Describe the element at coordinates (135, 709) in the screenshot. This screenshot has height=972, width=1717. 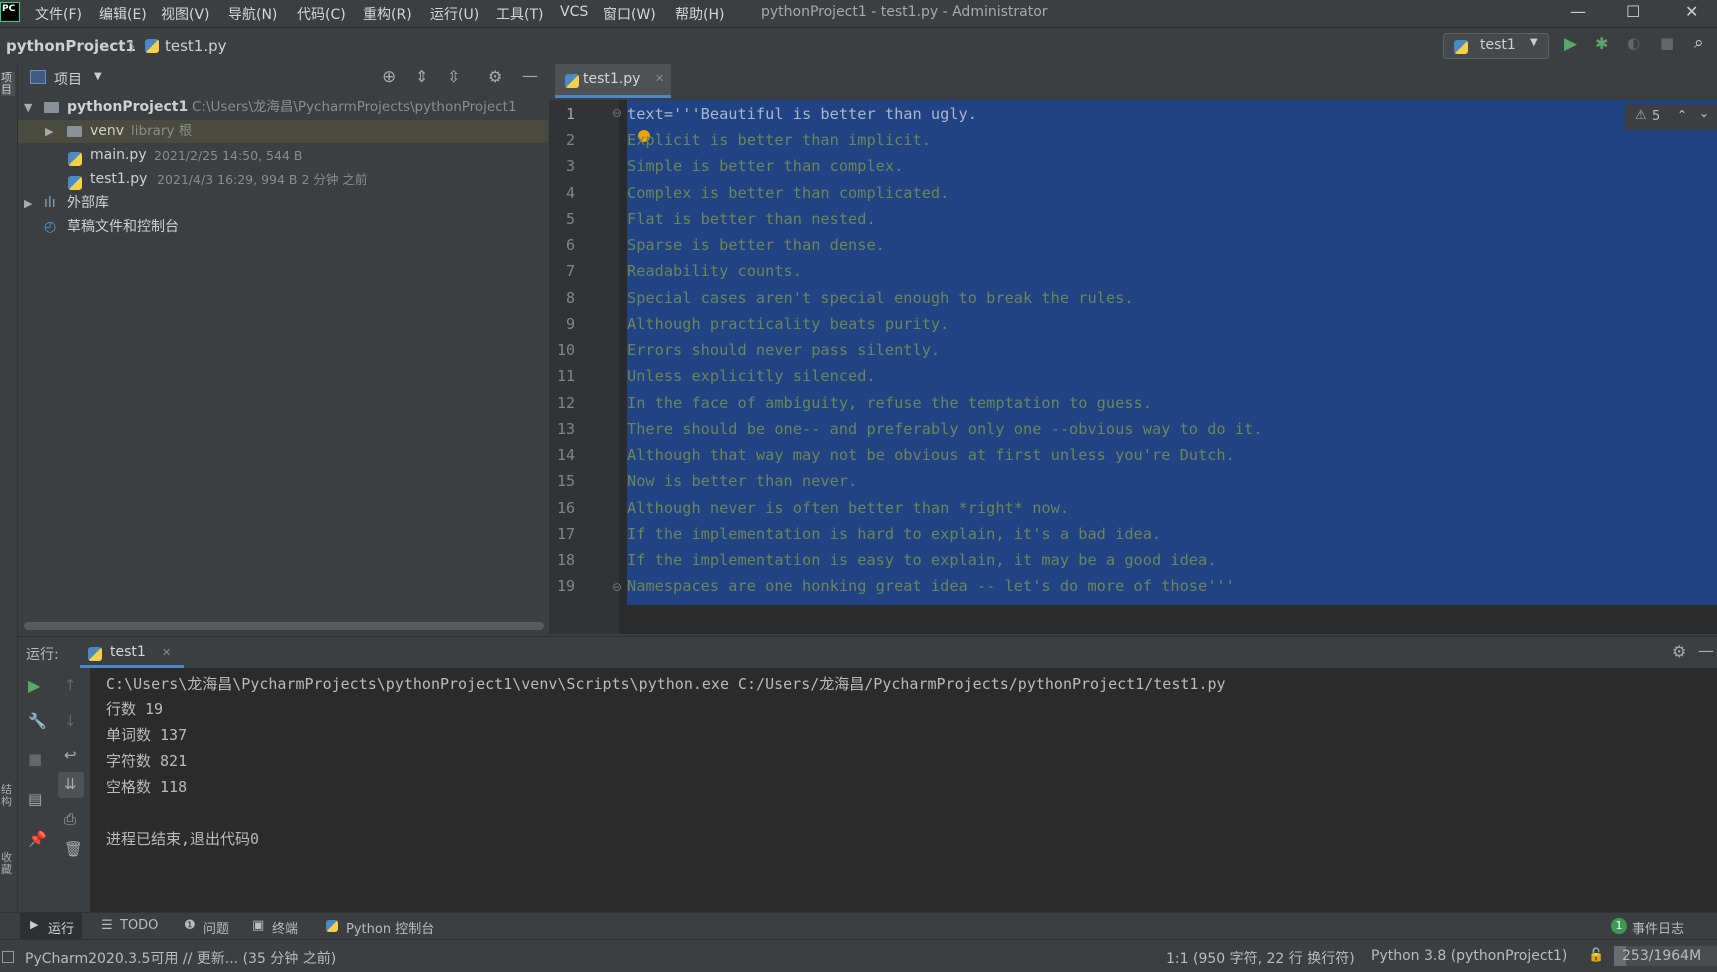
I see `console-output-line: 行数 19` at that location.